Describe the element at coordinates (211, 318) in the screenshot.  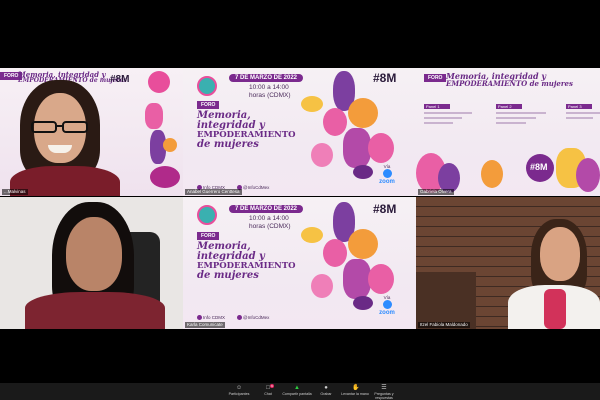
I see `social-info-cdmx: Info CDMX` at that location.